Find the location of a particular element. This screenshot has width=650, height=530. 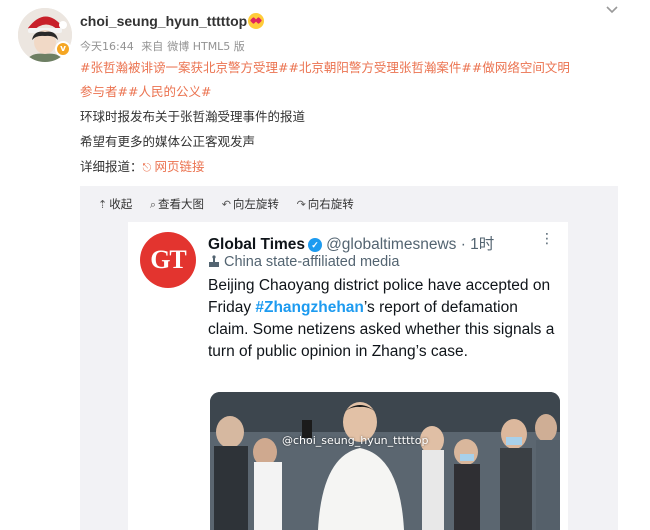

tweet-handle-time: @globaltimesnews · 1时 is located at coordinates (410, 244).